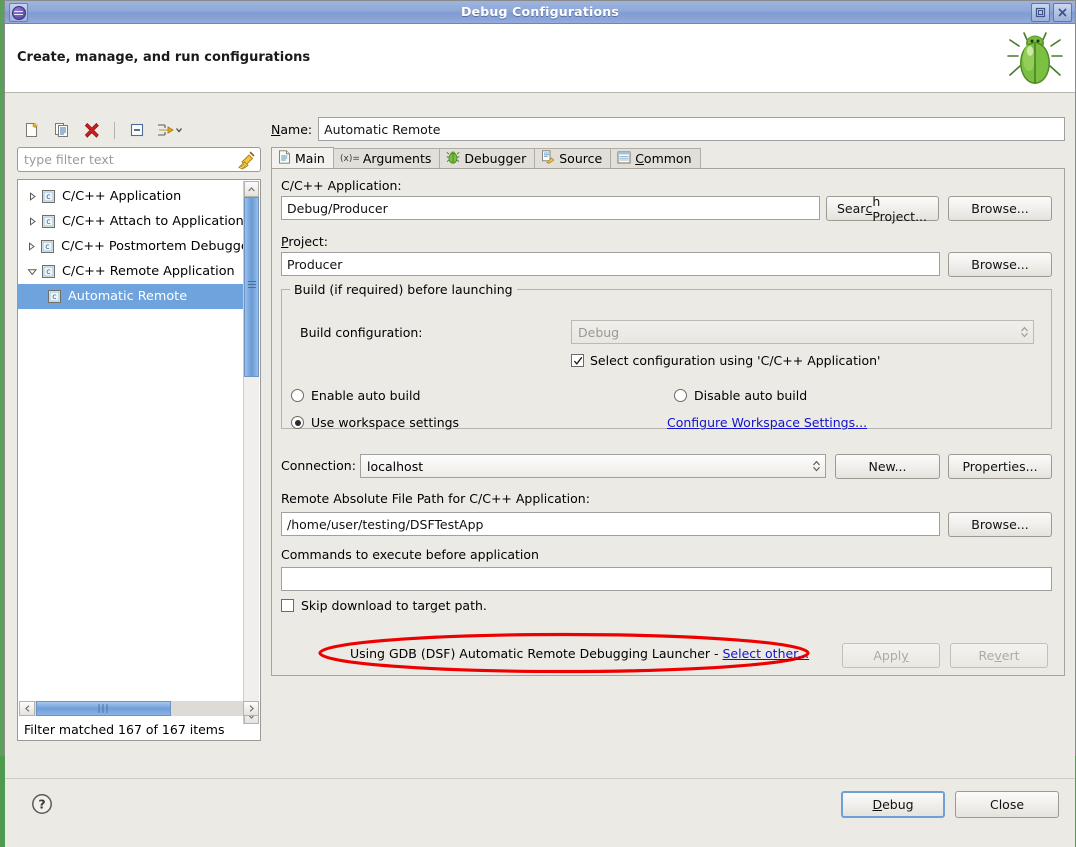  What do you see at coordinates (32, 130) in the screenshot?
I see `new-launch-configuration-icon` at bounding box center [32, 130].